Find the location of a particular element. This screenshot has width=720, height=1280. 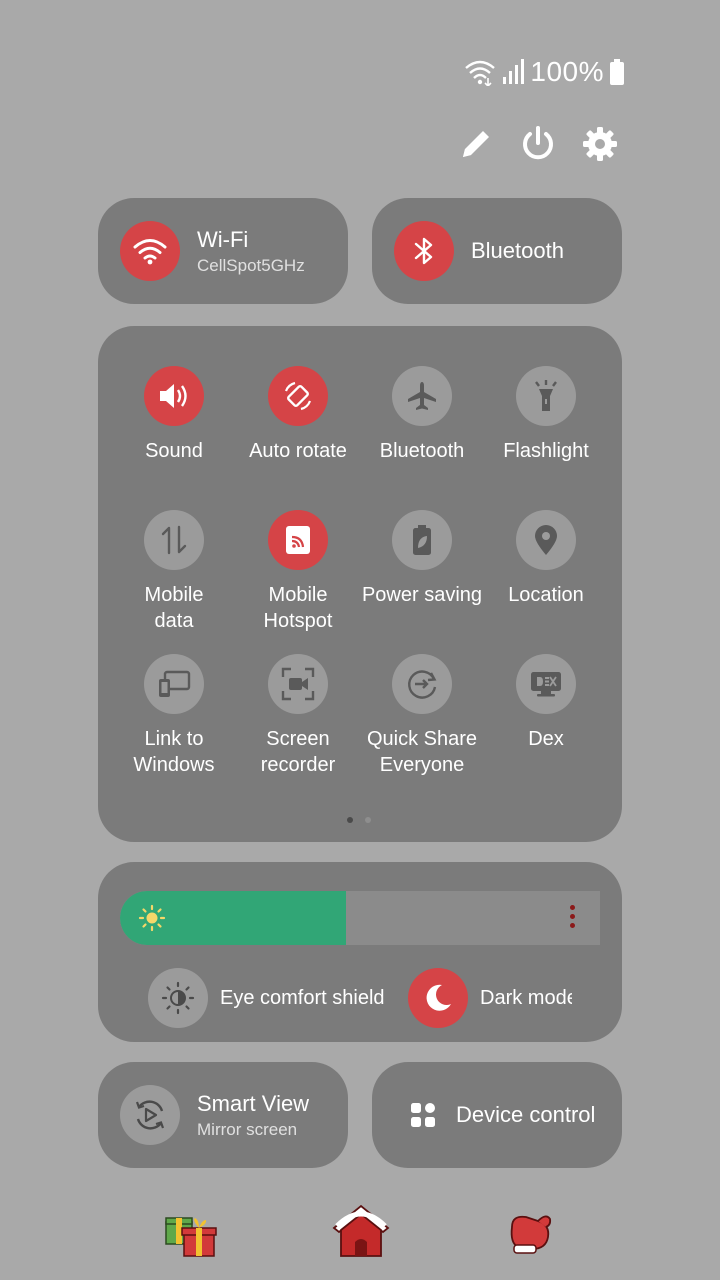

cell-signal-icon is located at coordinates (514, 71).